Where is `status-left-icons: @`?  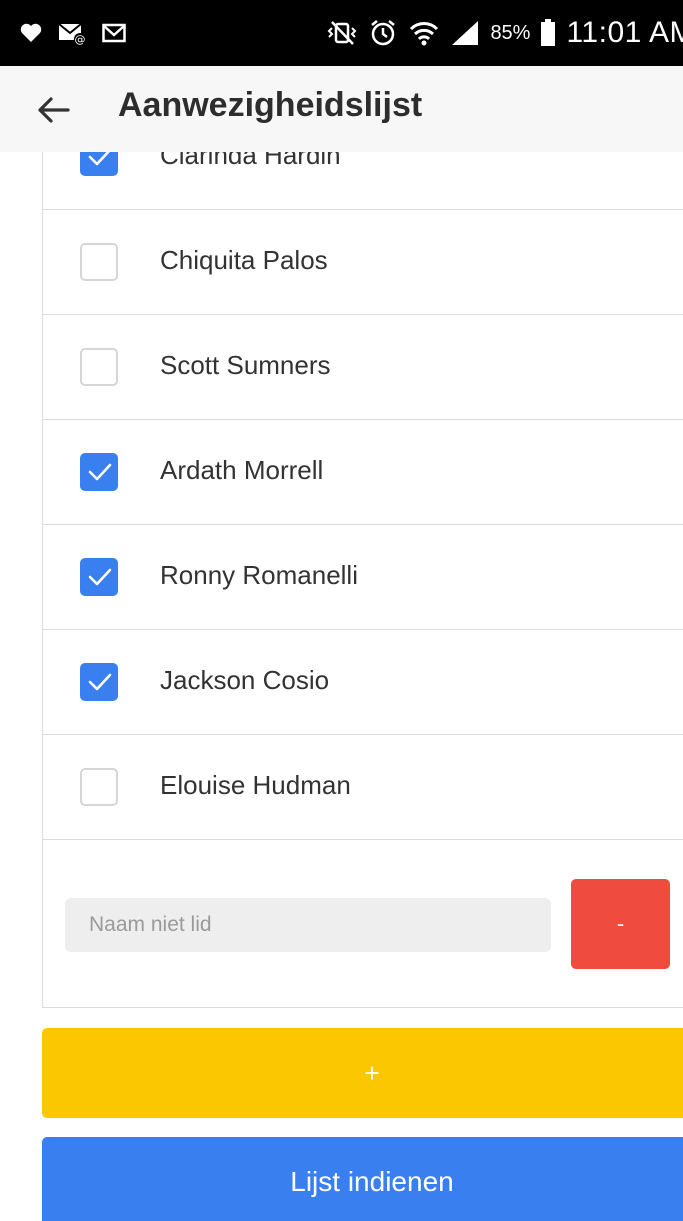
status-left-icons: @ is located at coordinates (73, 33).